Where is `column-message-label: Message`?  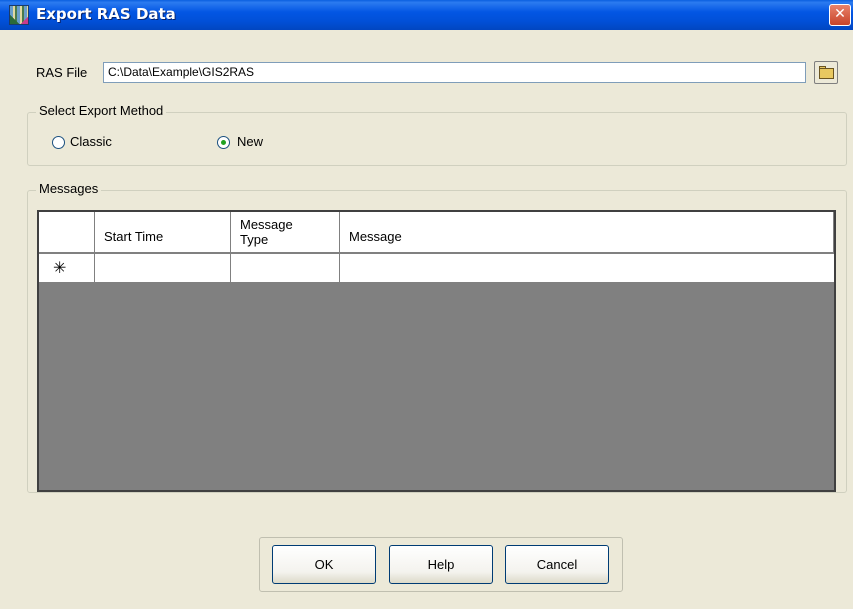
column-message-label: Message is located at coordinates (375, 236).